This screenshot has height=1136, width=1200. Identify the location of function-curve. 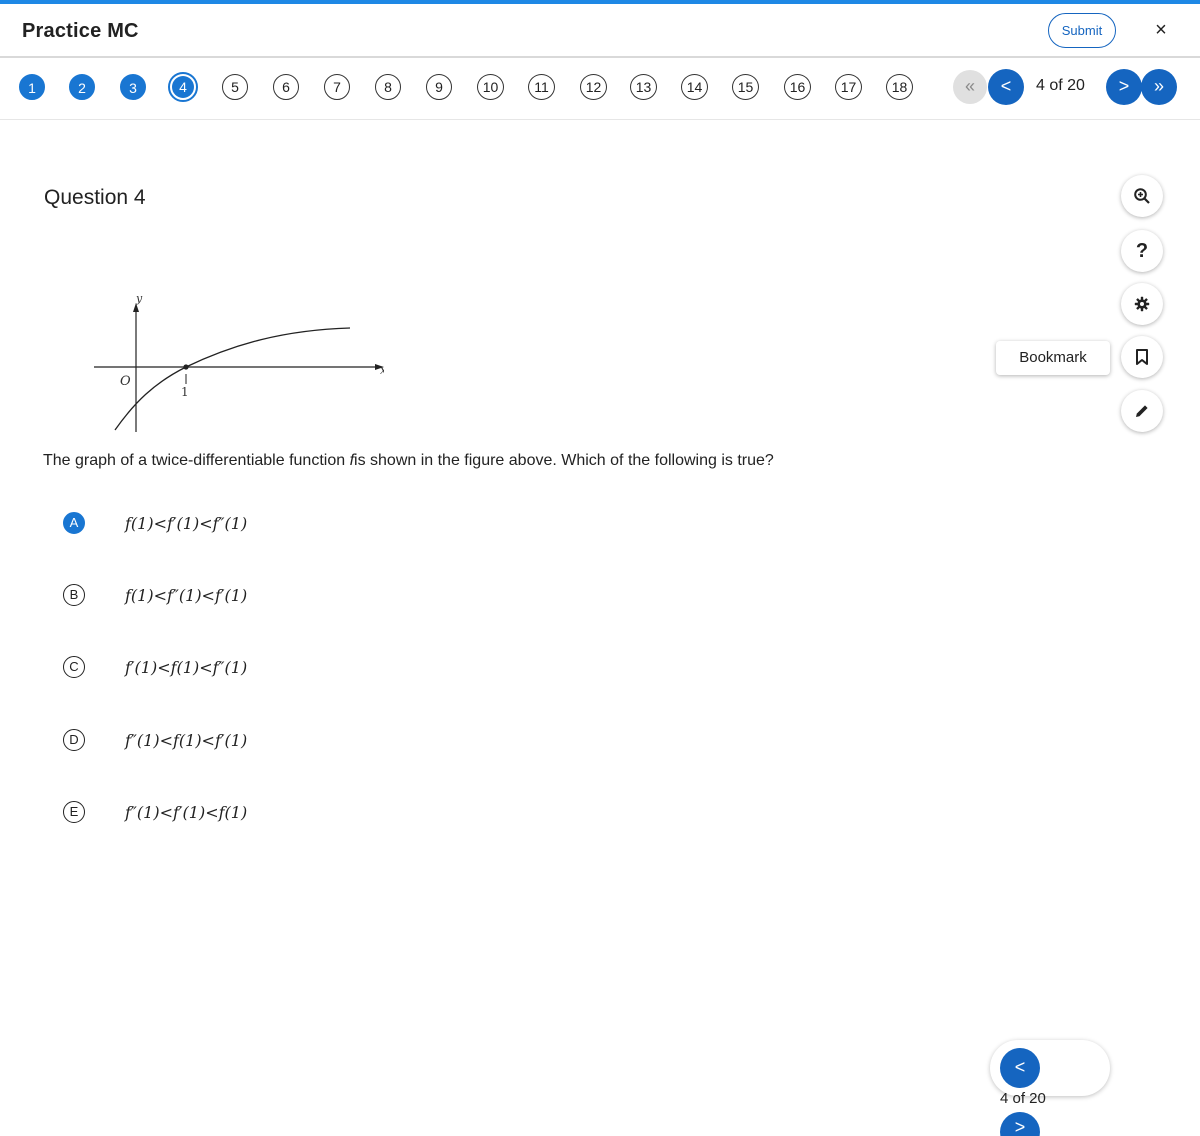
(232, 379).